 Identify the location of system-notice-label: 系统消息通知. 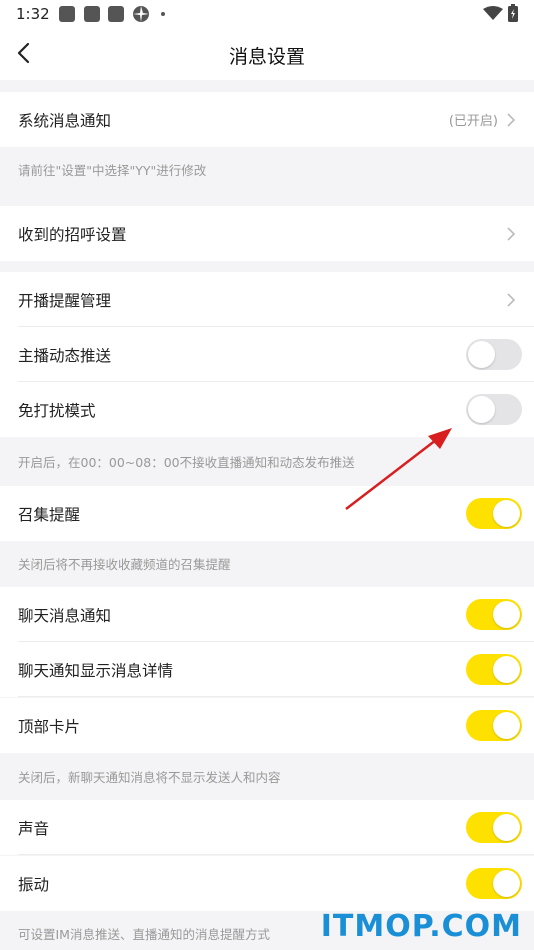
(65, 121).